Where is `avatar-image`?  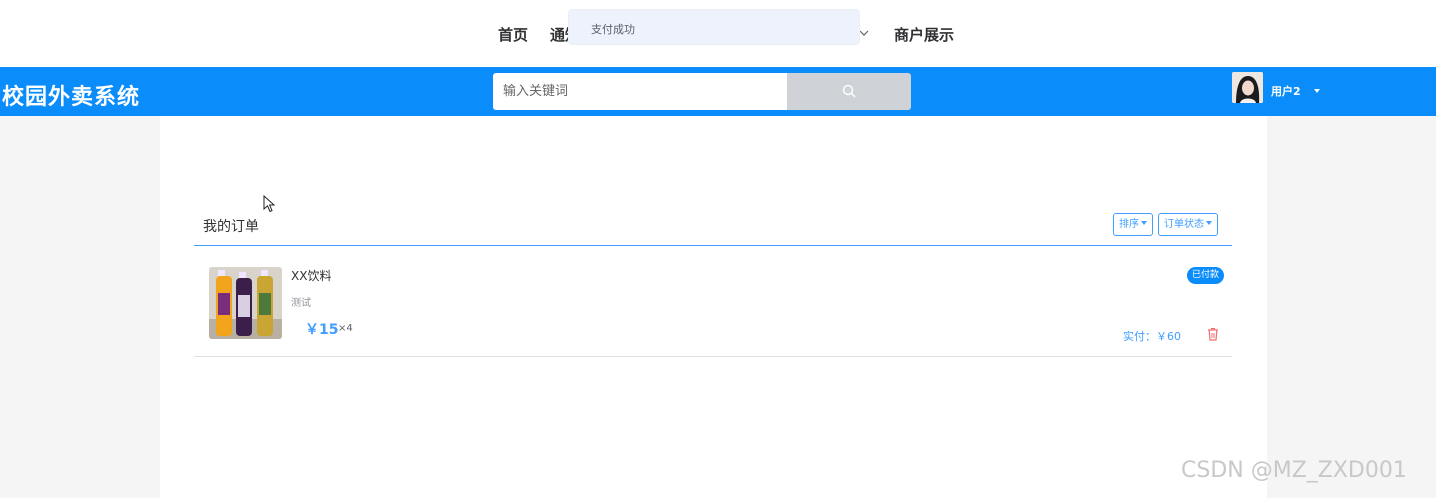 avatar-image is located at coordinates (1247, 87).